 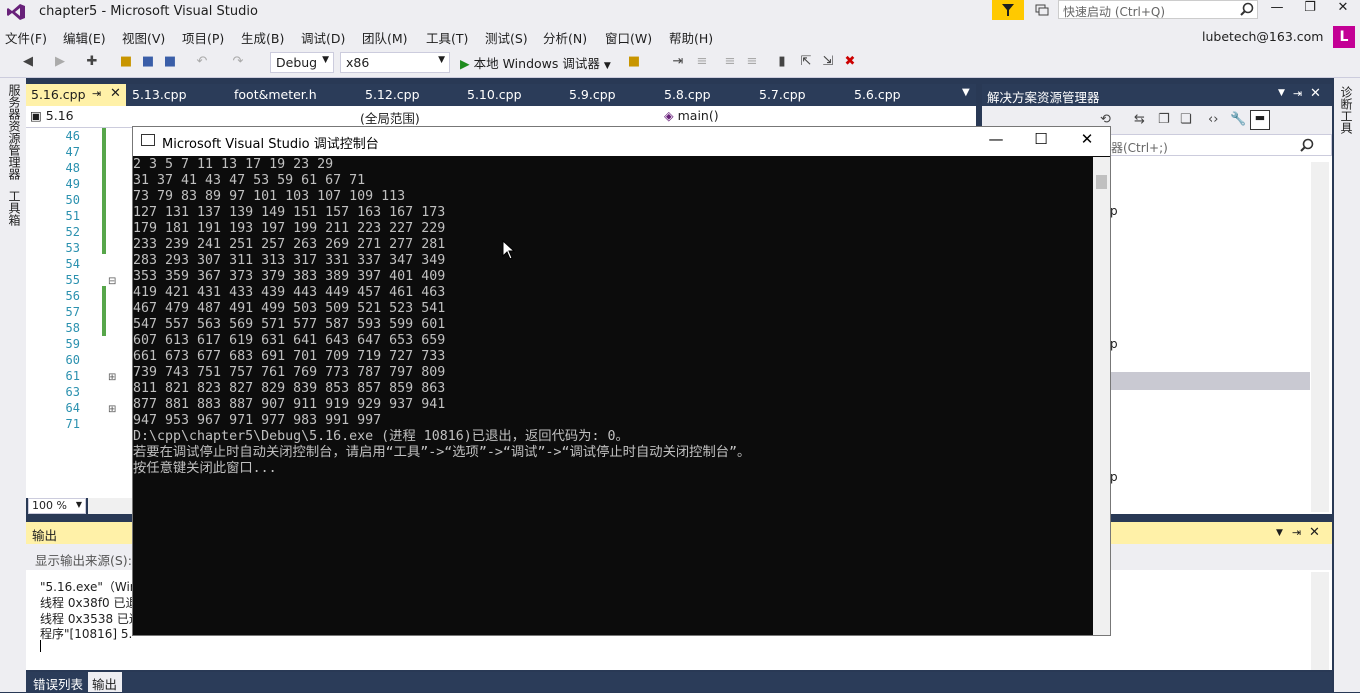 I want to click on notification-filter-button, so click(x=1008, y=10).